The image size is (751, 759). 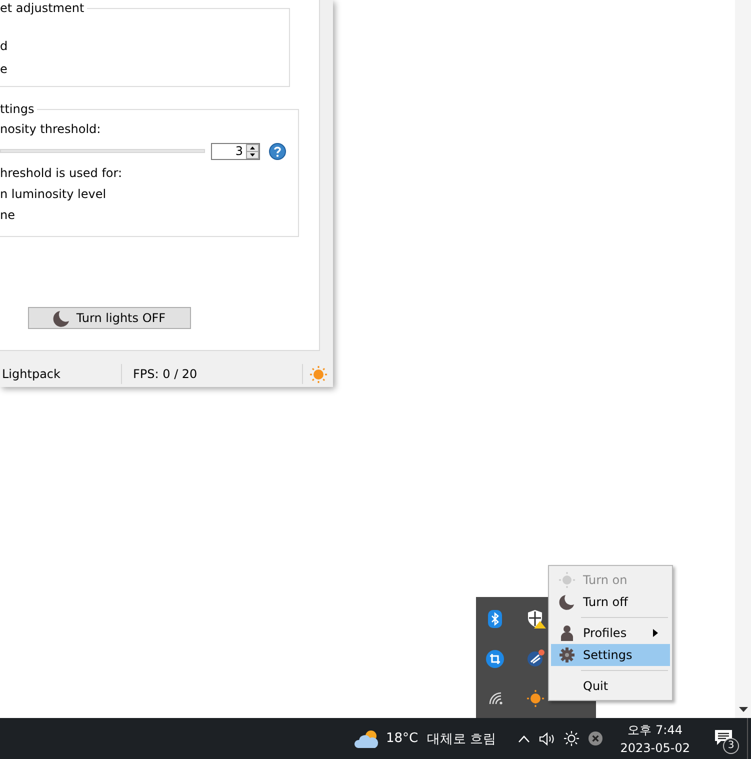 I want to click on field-label: nosity threshold:, so click(x=51, y=129).